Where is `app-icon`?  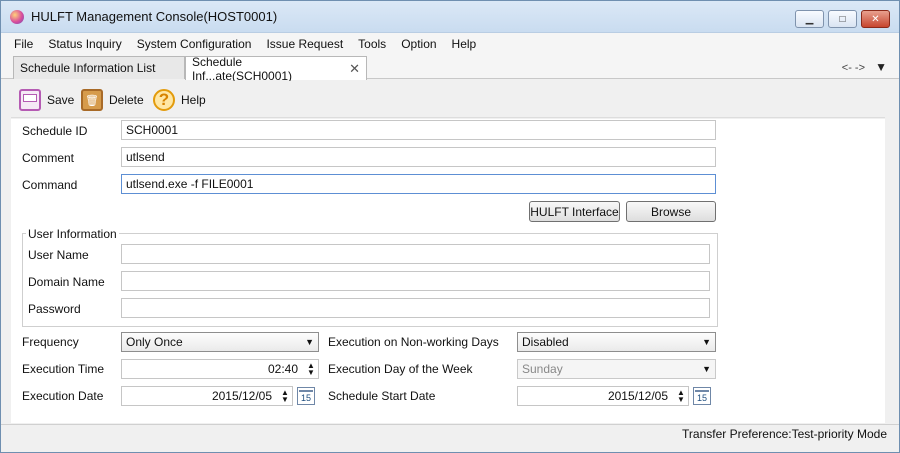
app-icon is located at coordinates (17, 17).